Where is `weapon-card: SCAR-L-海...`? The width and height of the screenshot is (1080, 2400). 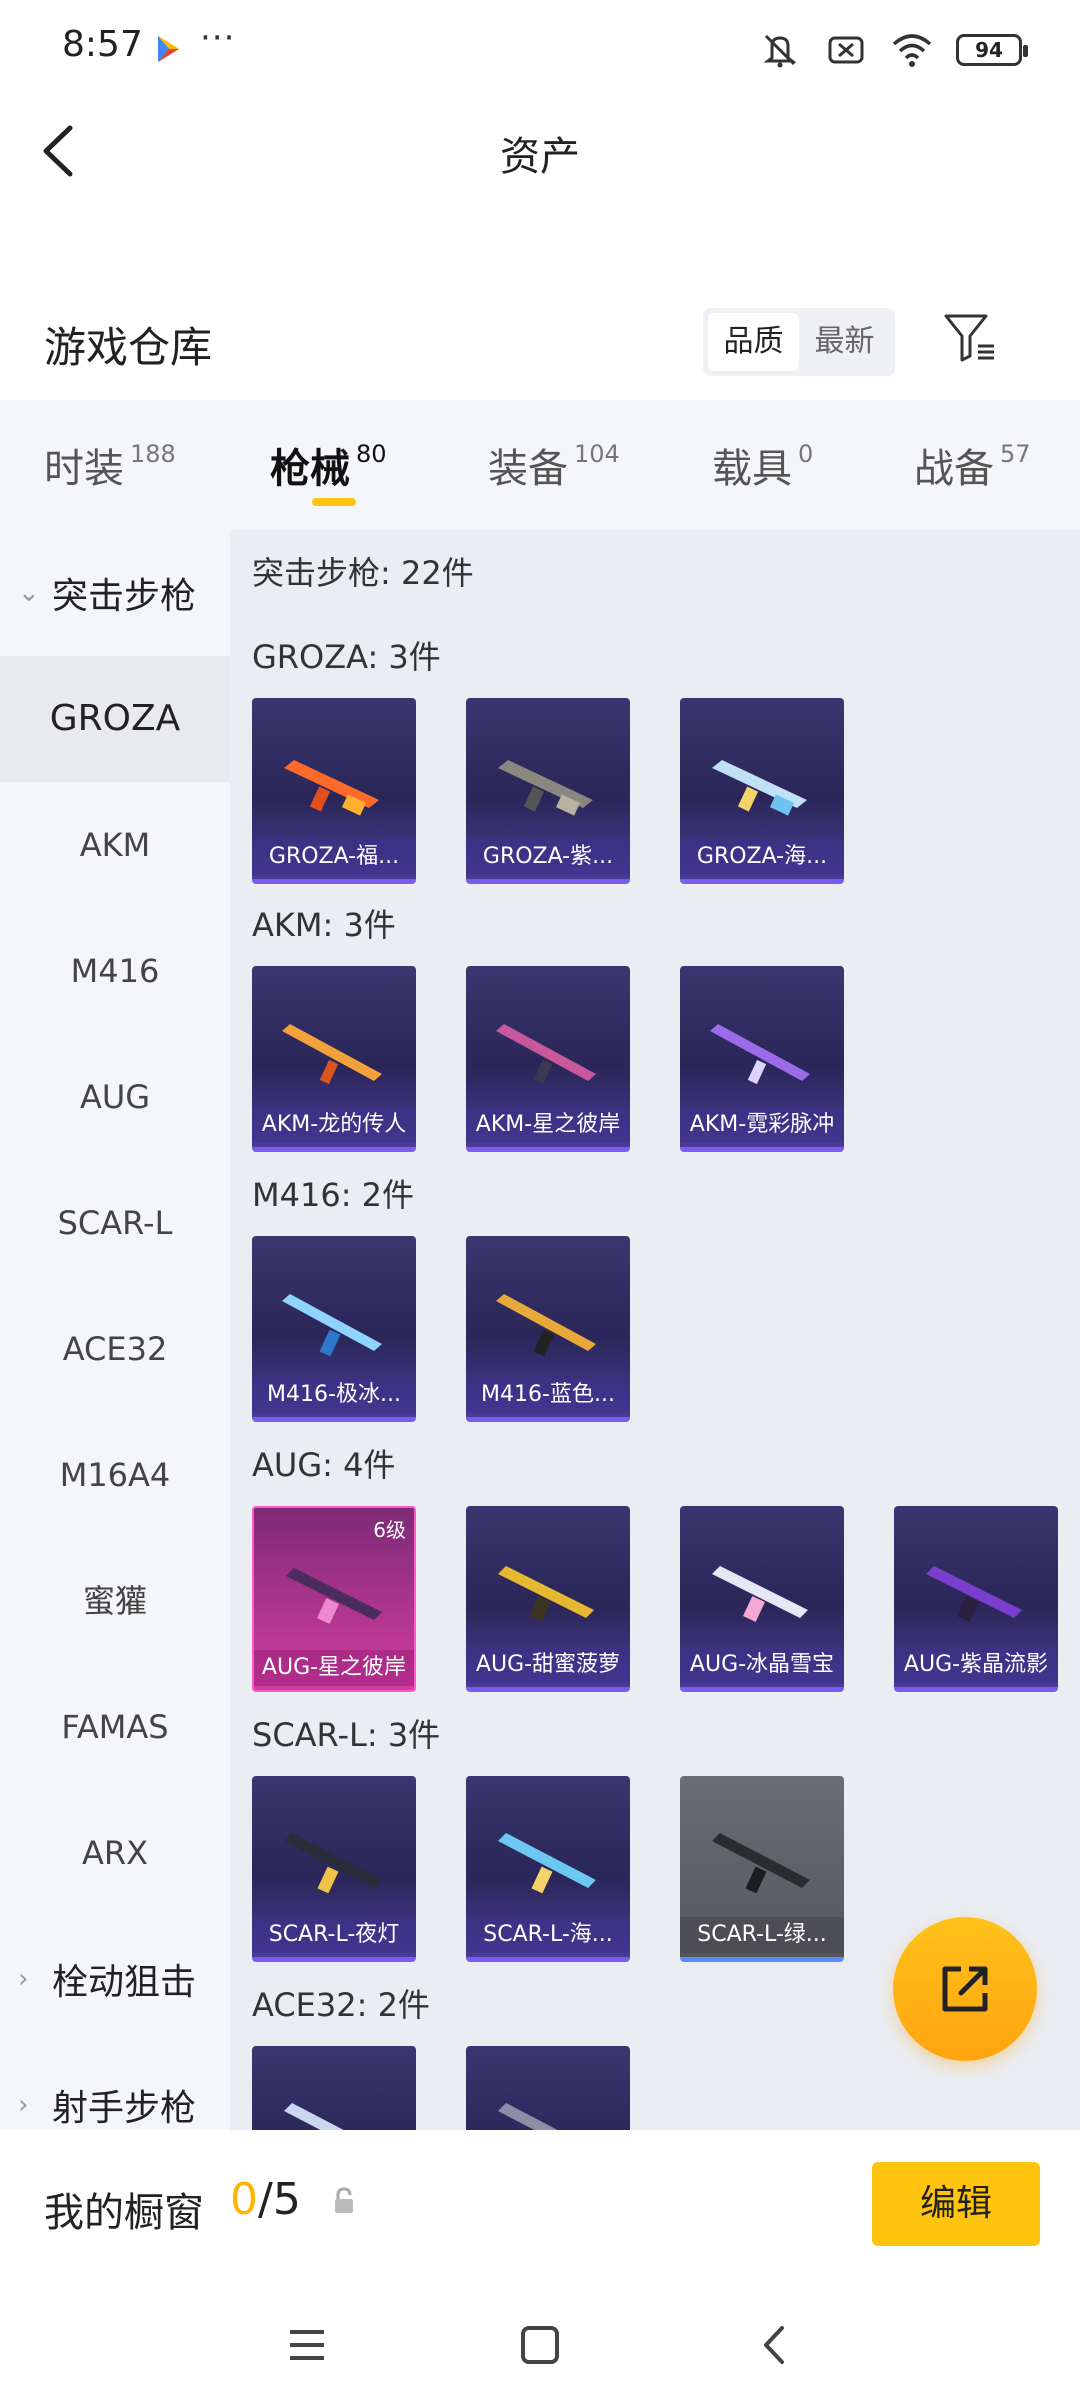 weapon-card: SCAR-L-海... is located at coordinates (548, 1869).